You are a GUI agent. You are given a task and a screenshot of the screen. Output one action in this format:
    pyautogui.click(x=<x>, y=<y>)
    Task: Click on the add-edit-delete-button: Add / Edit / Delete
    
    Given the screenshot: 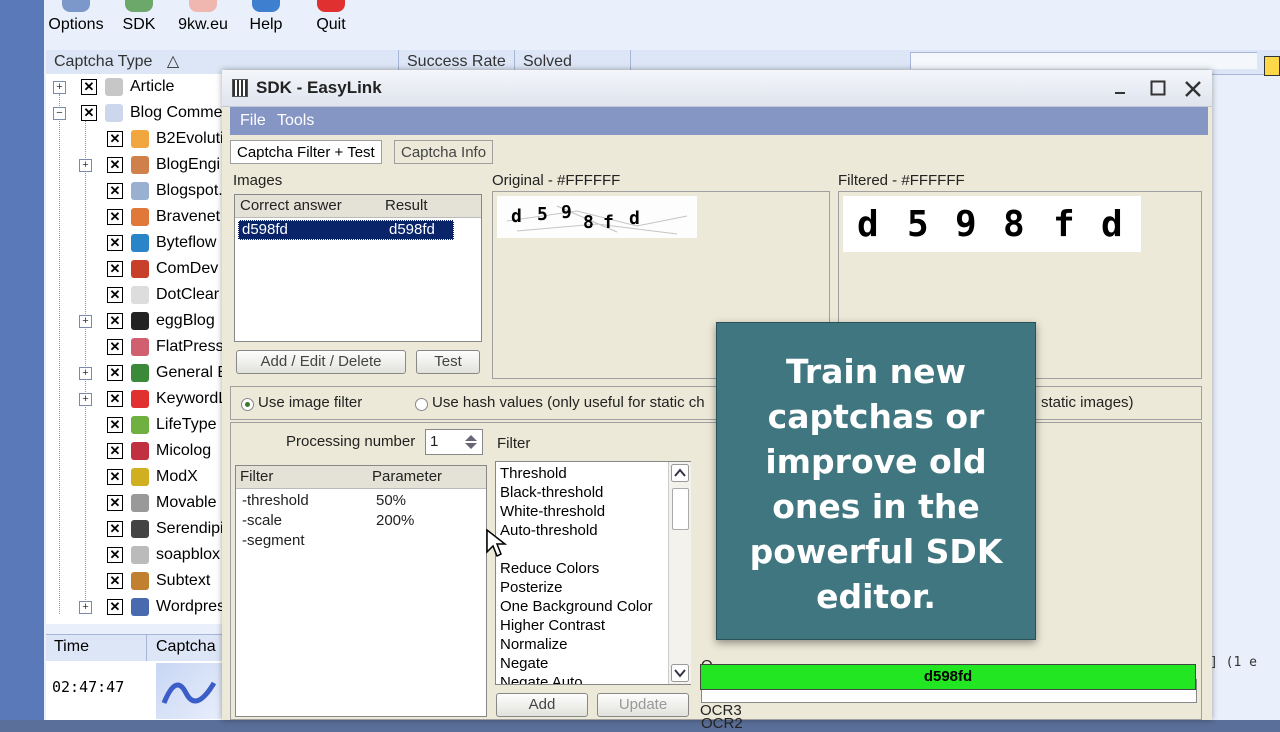 What is the action you would take?
    pyautogui.click(x=321, y=362)
    